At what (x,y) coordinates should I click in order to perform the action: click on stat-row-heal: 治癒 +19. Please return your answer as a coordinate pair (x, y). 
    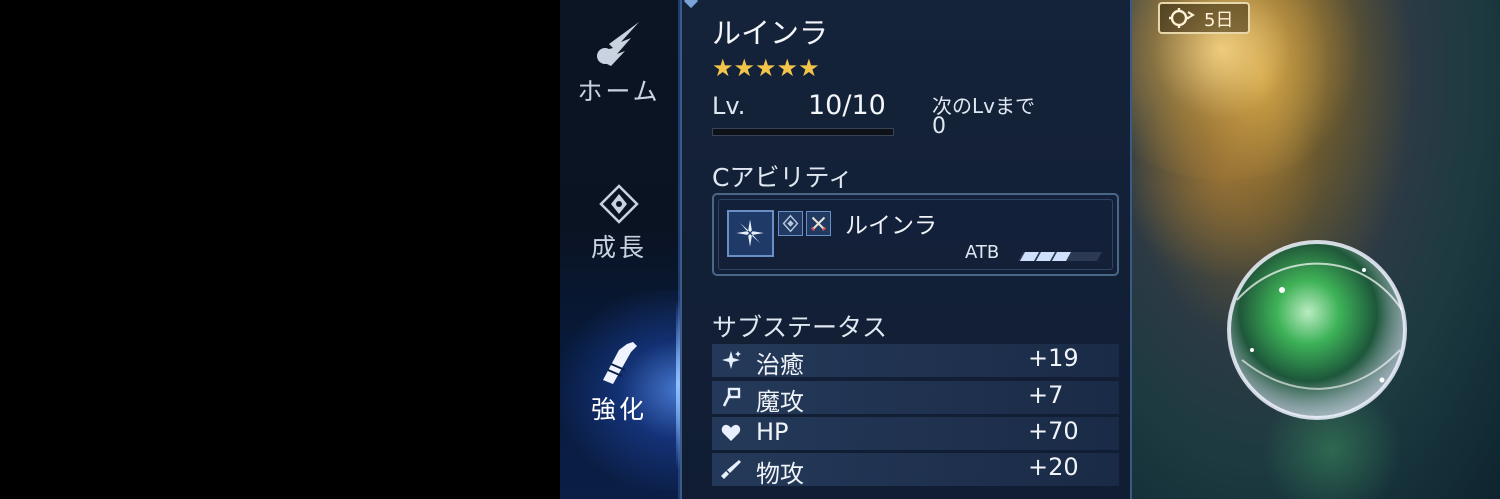
    Looking at the image, I should click on (915, 361).